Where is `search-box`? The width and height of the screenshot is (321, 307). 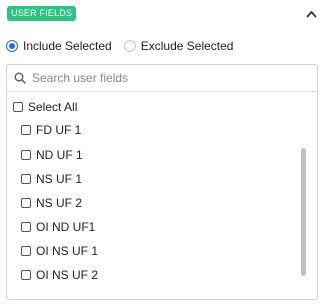 search-box is located at coordinates (162, 78).